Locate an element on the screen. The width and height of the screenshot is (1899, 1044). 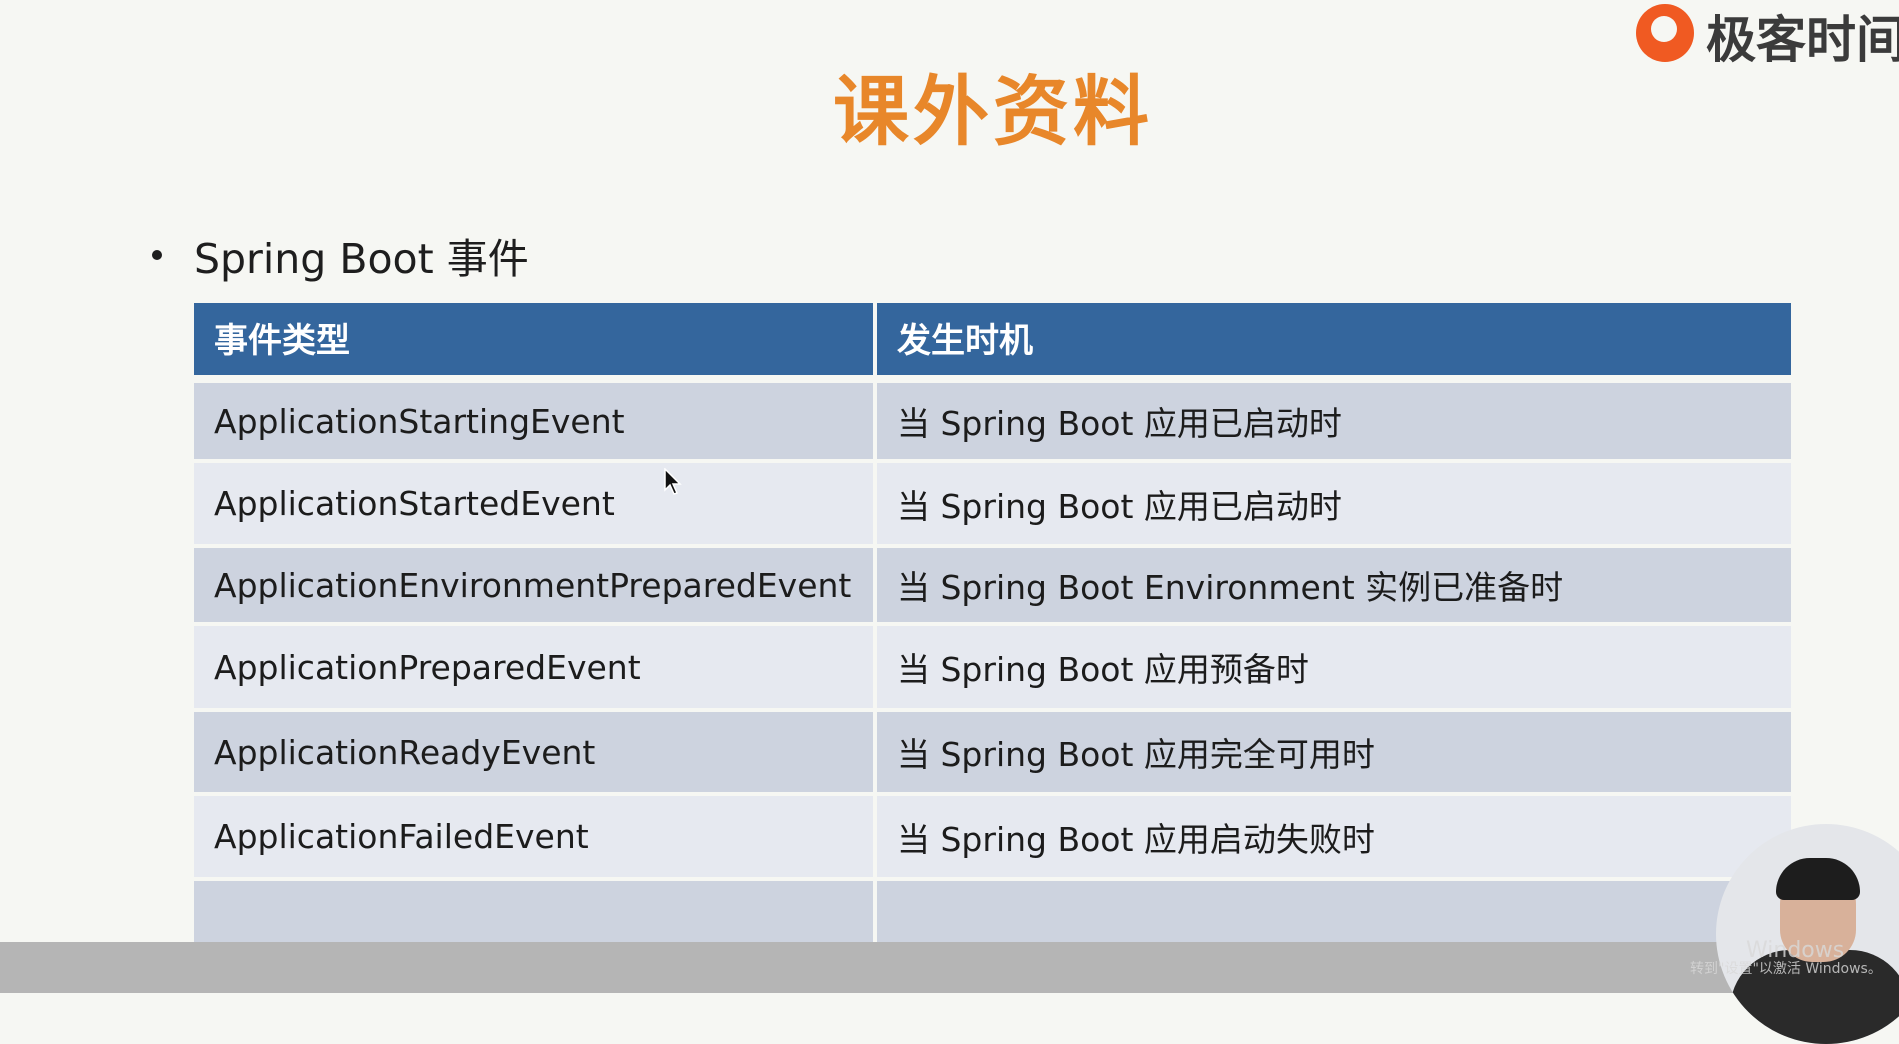
timing-cell: 当 Spring Boot 应用启动失败时 is located at coordinates (1334, 838).